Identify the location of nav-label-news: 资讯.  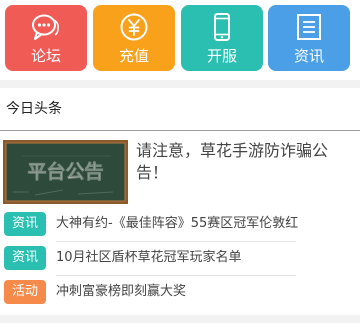
(308, 56).